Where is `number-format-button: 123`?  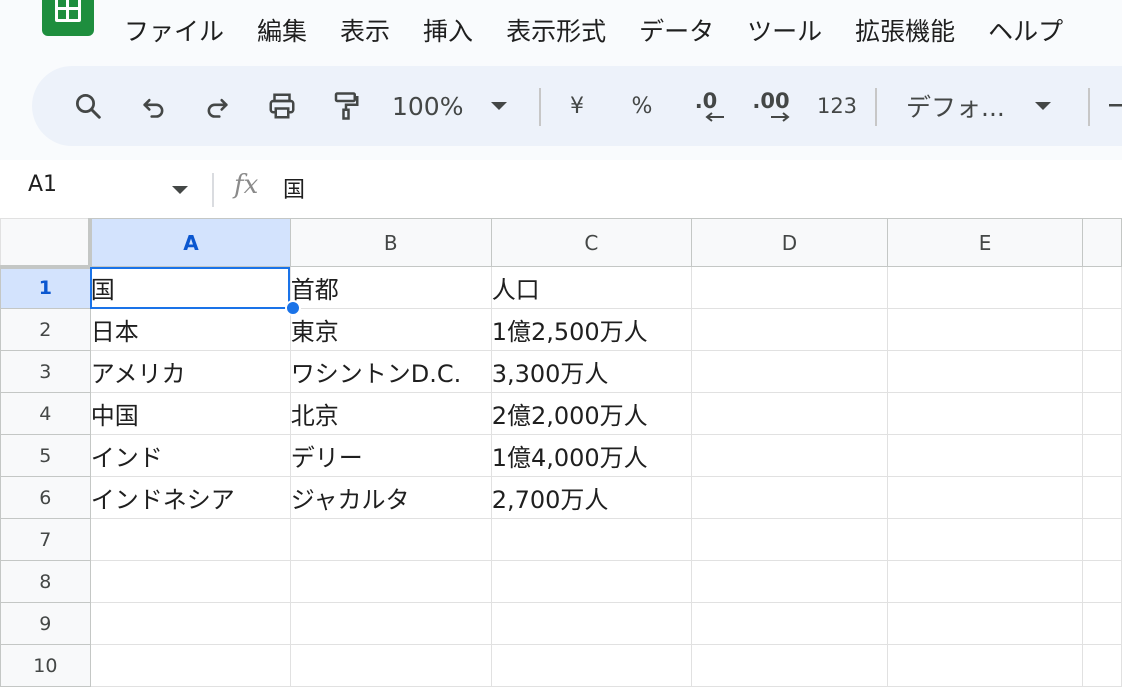 number-format-button: 123 is located at coordinates (837, 106).